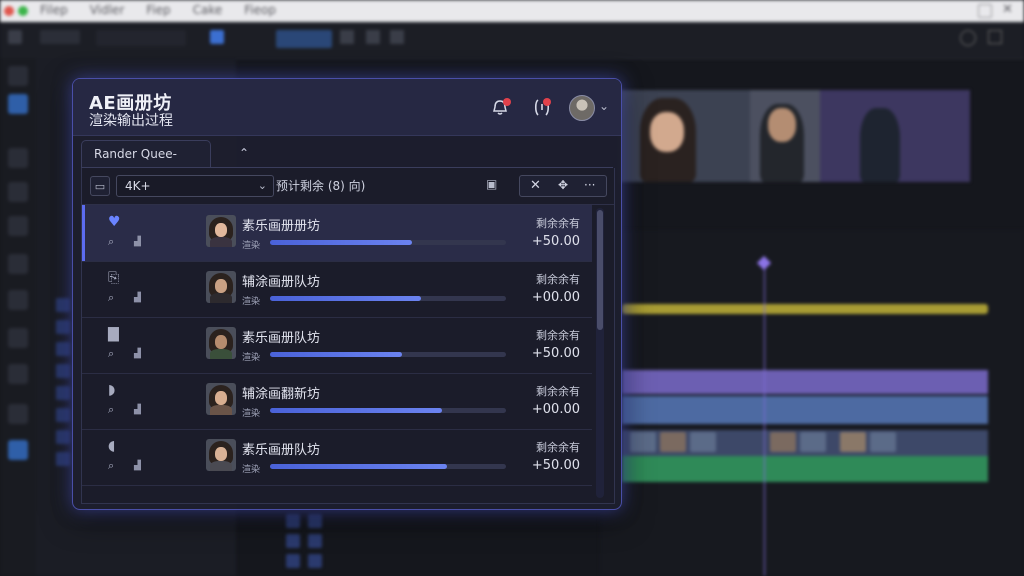 This screenshot has width=1024, height=576. What do you see at coordinates (23, 11) in the screenshot?
I see `zoom-window-icon` at bounding box center [23, 11].